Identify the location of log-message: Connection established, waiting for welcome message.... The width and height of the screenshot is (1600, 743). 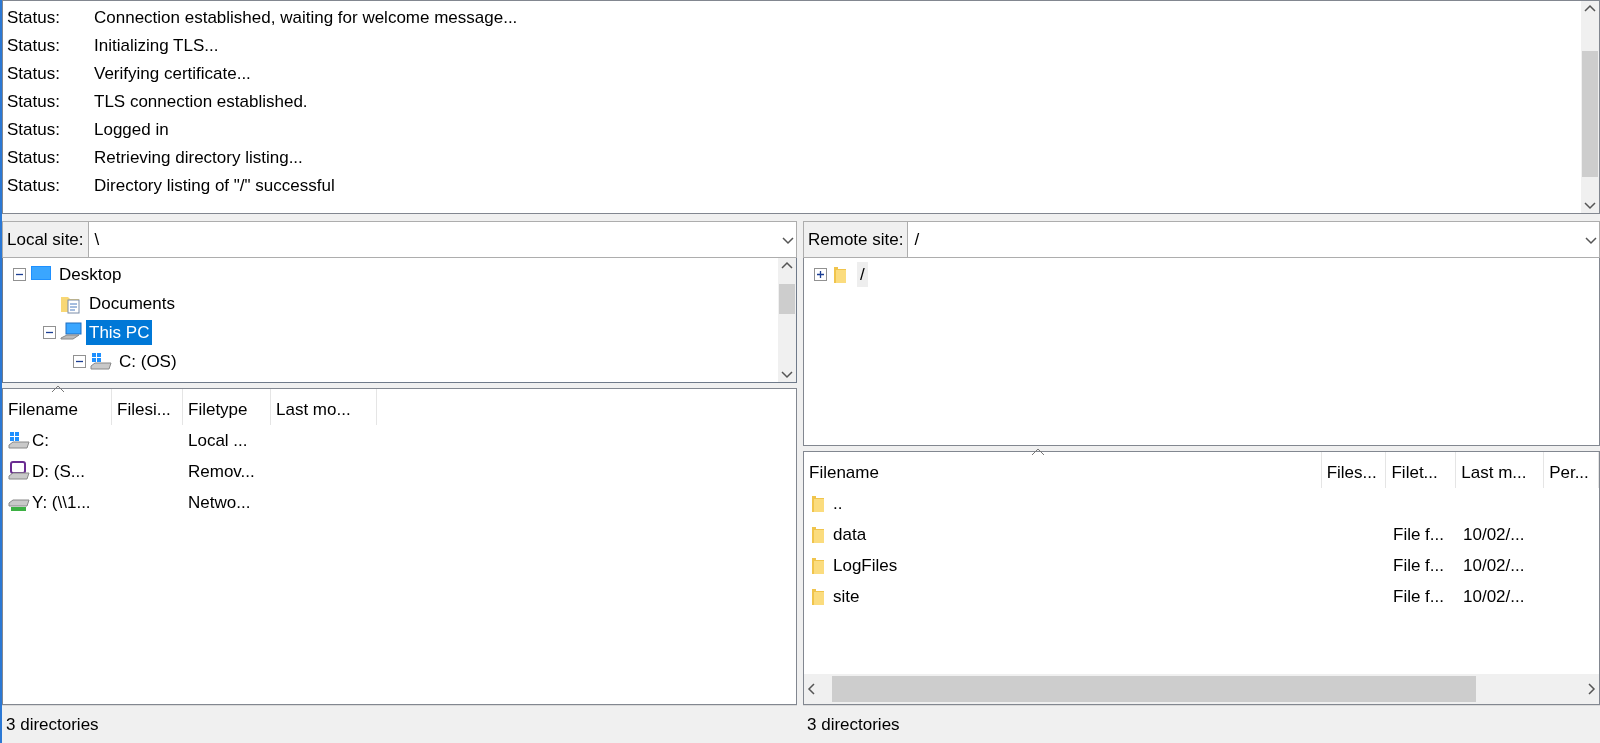
(306, 18).